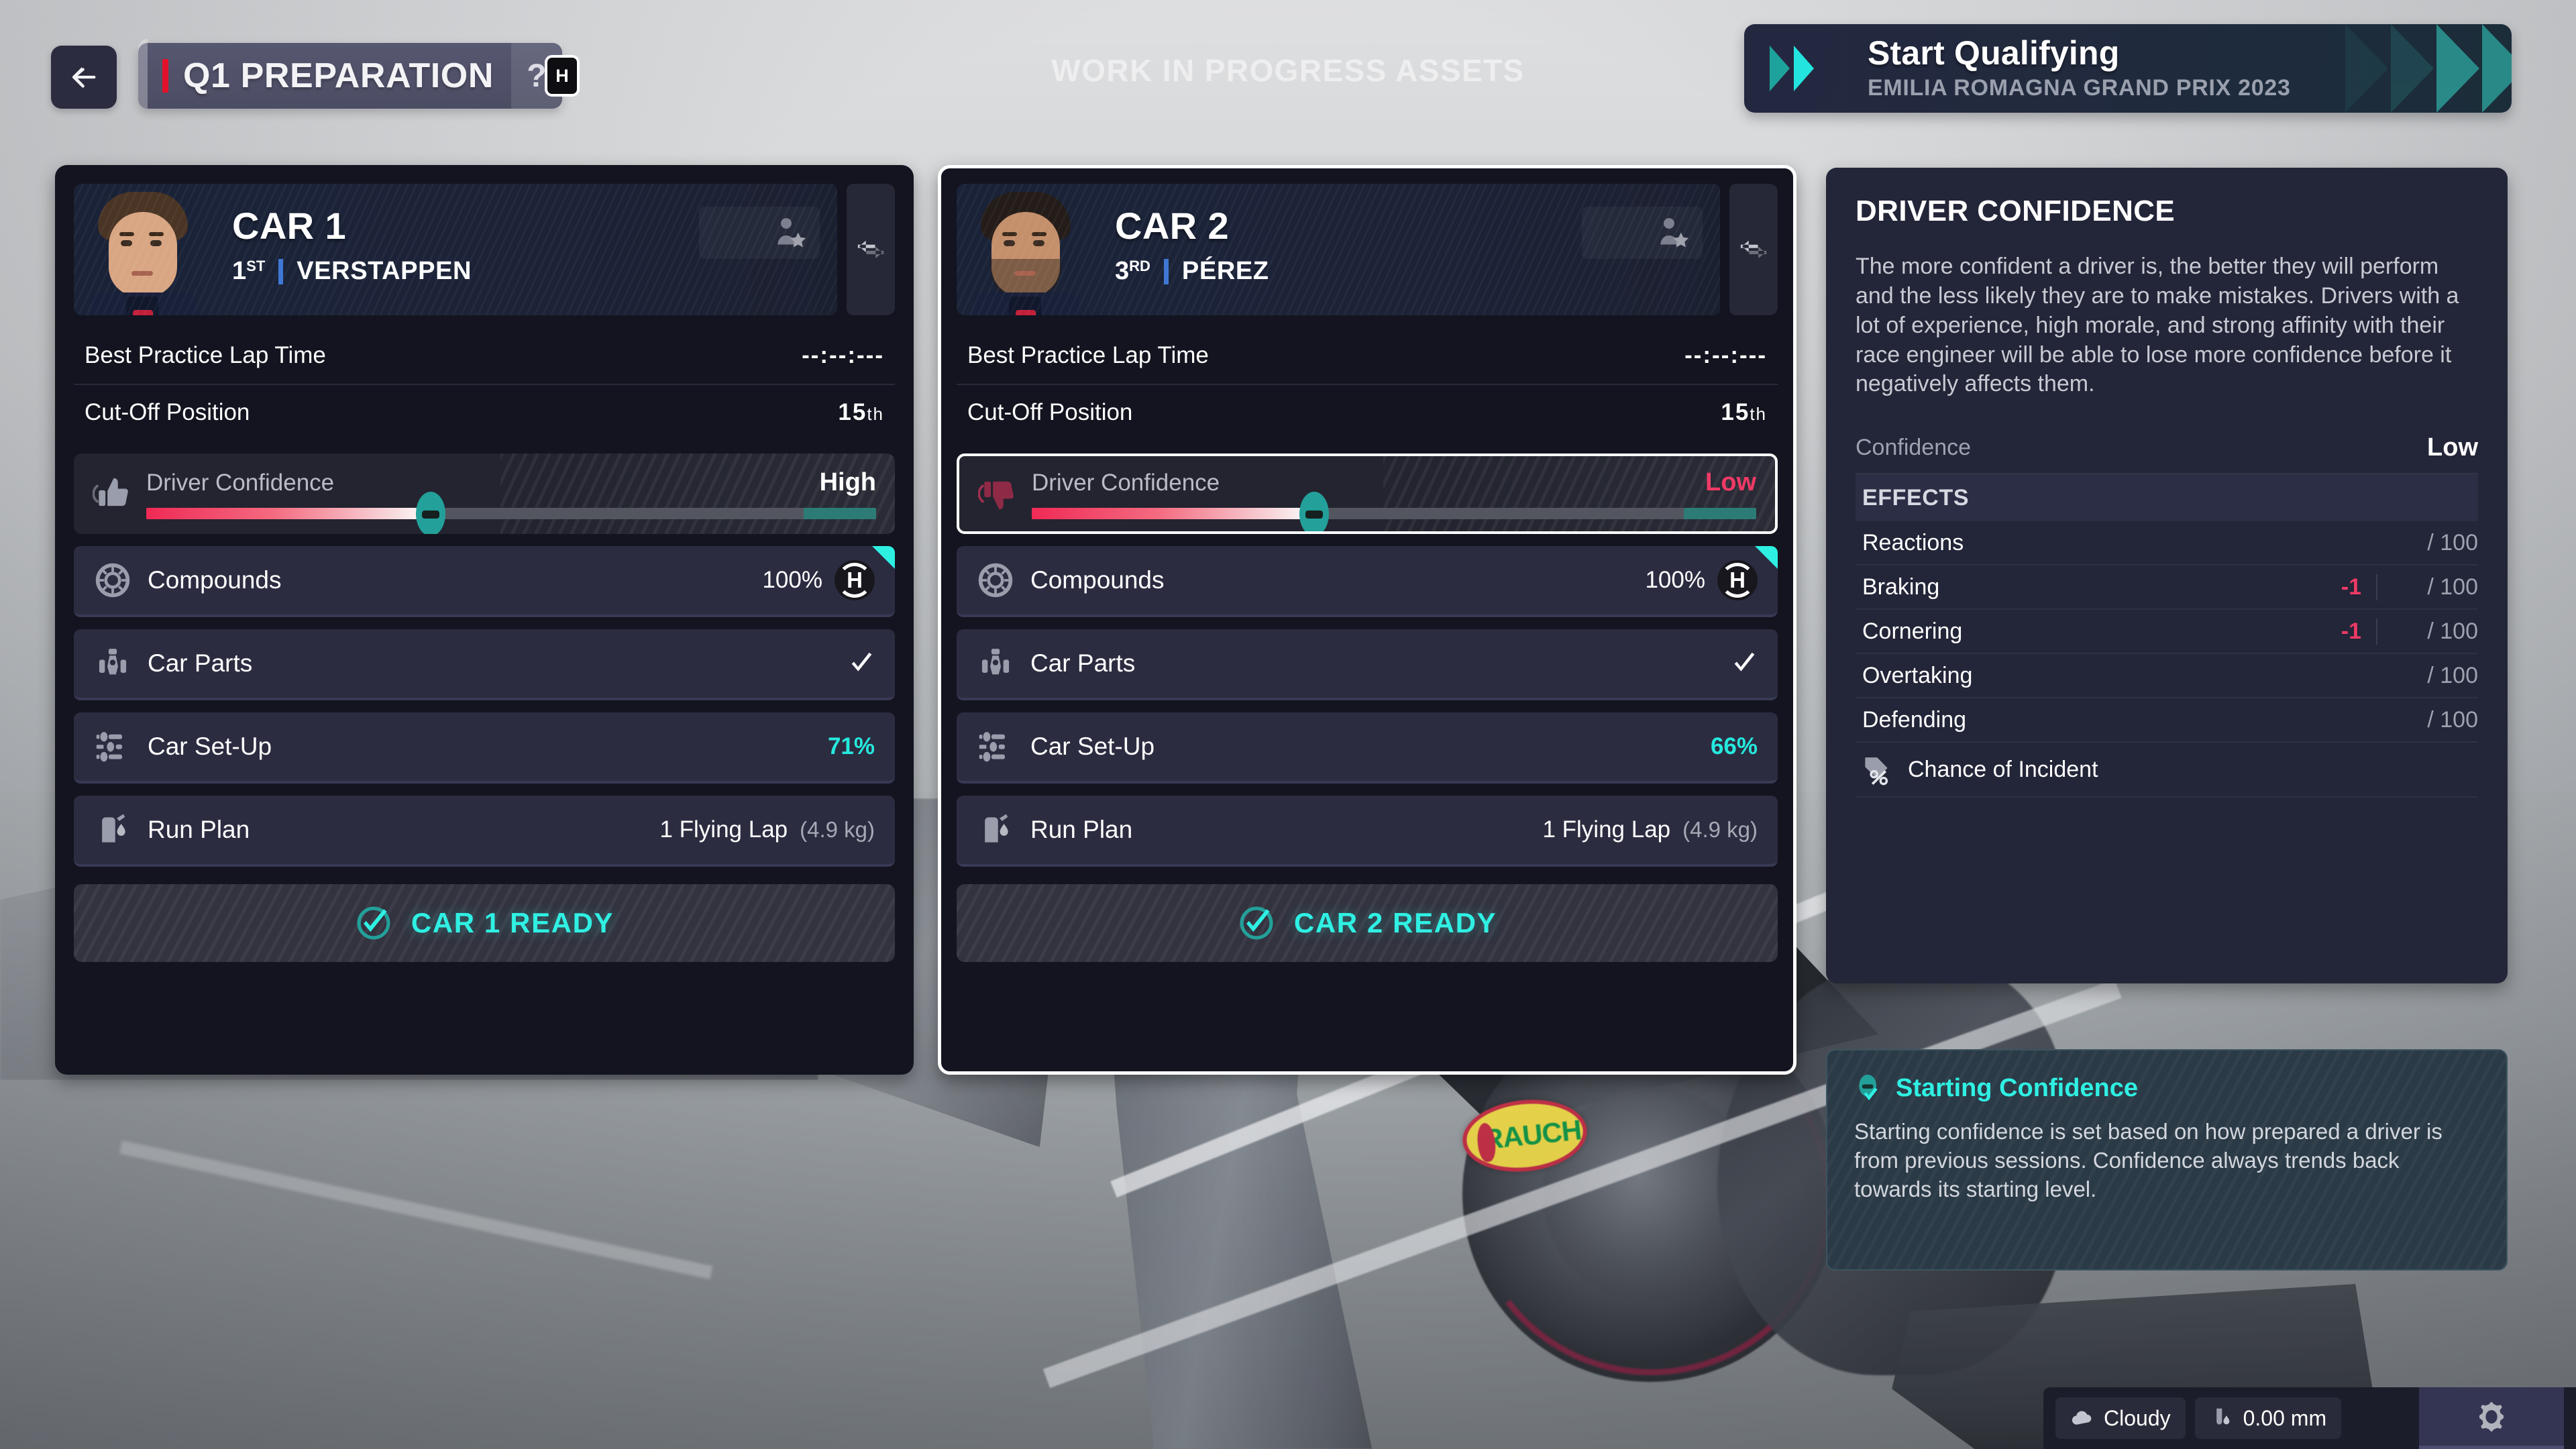  Describe the element at coordinates (855, 580) in the screenshot. I see `tyre-compound-badge: H` at that location.